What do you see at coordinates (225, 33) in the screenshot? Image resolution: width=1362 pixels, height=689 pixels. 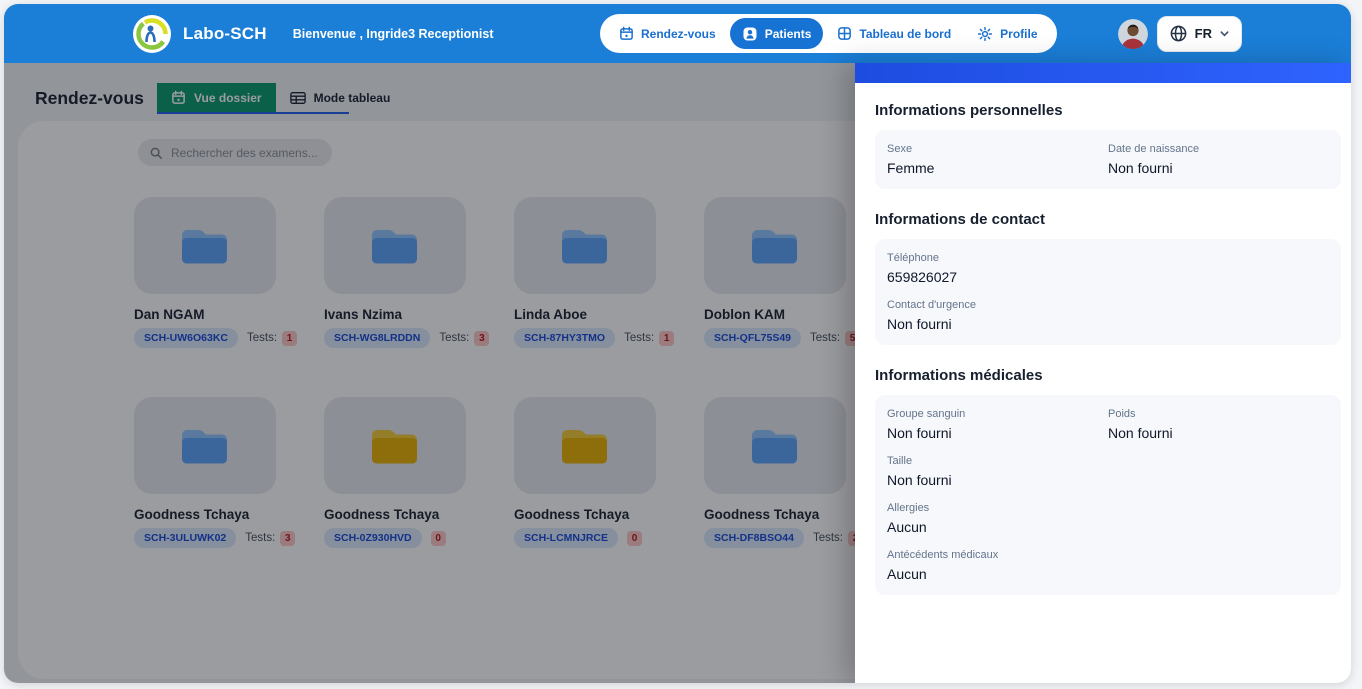 I see `brand-title: Labo-SCH` at bounding box center [225, 33].